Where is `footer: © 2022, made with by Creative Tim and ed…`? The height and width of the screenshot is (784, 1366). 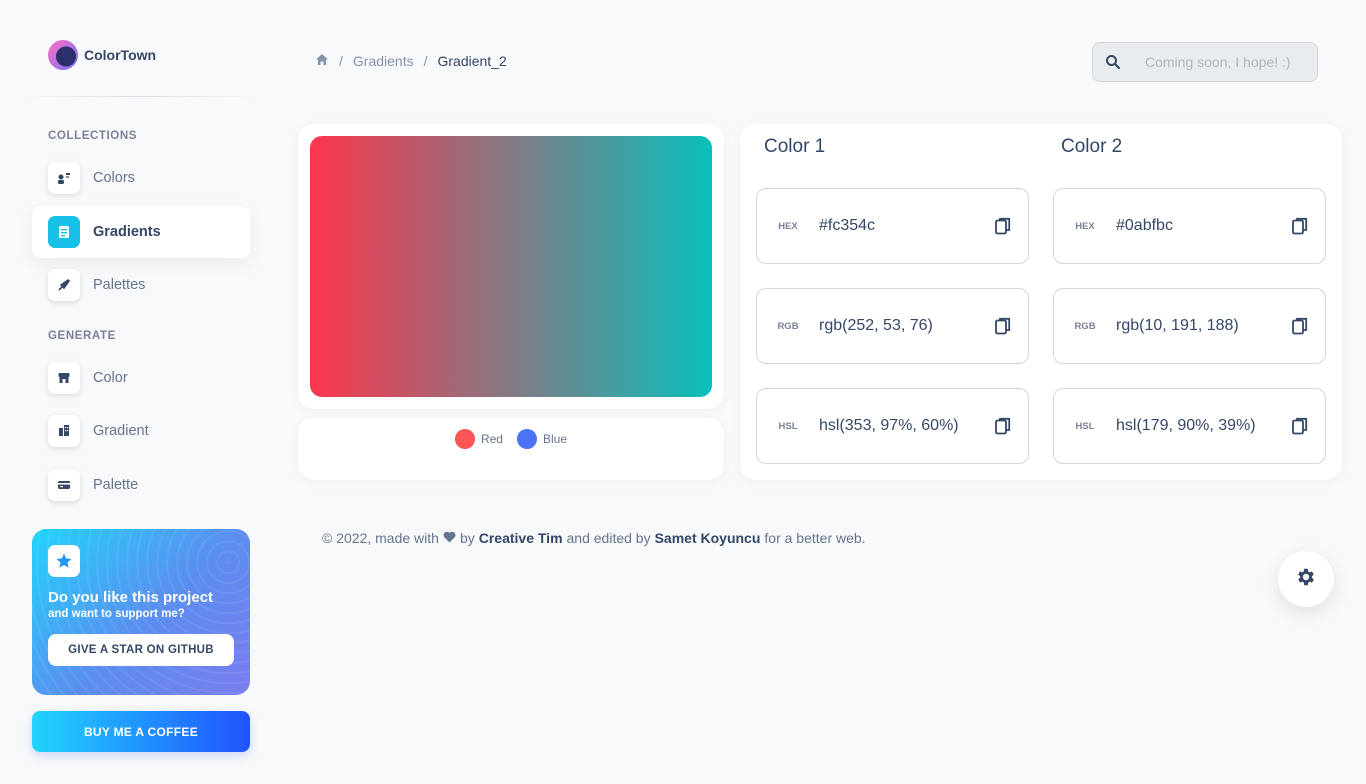 footer: © 2022, made with by Creative Tim and ed… is located at coordinates (594, 538).